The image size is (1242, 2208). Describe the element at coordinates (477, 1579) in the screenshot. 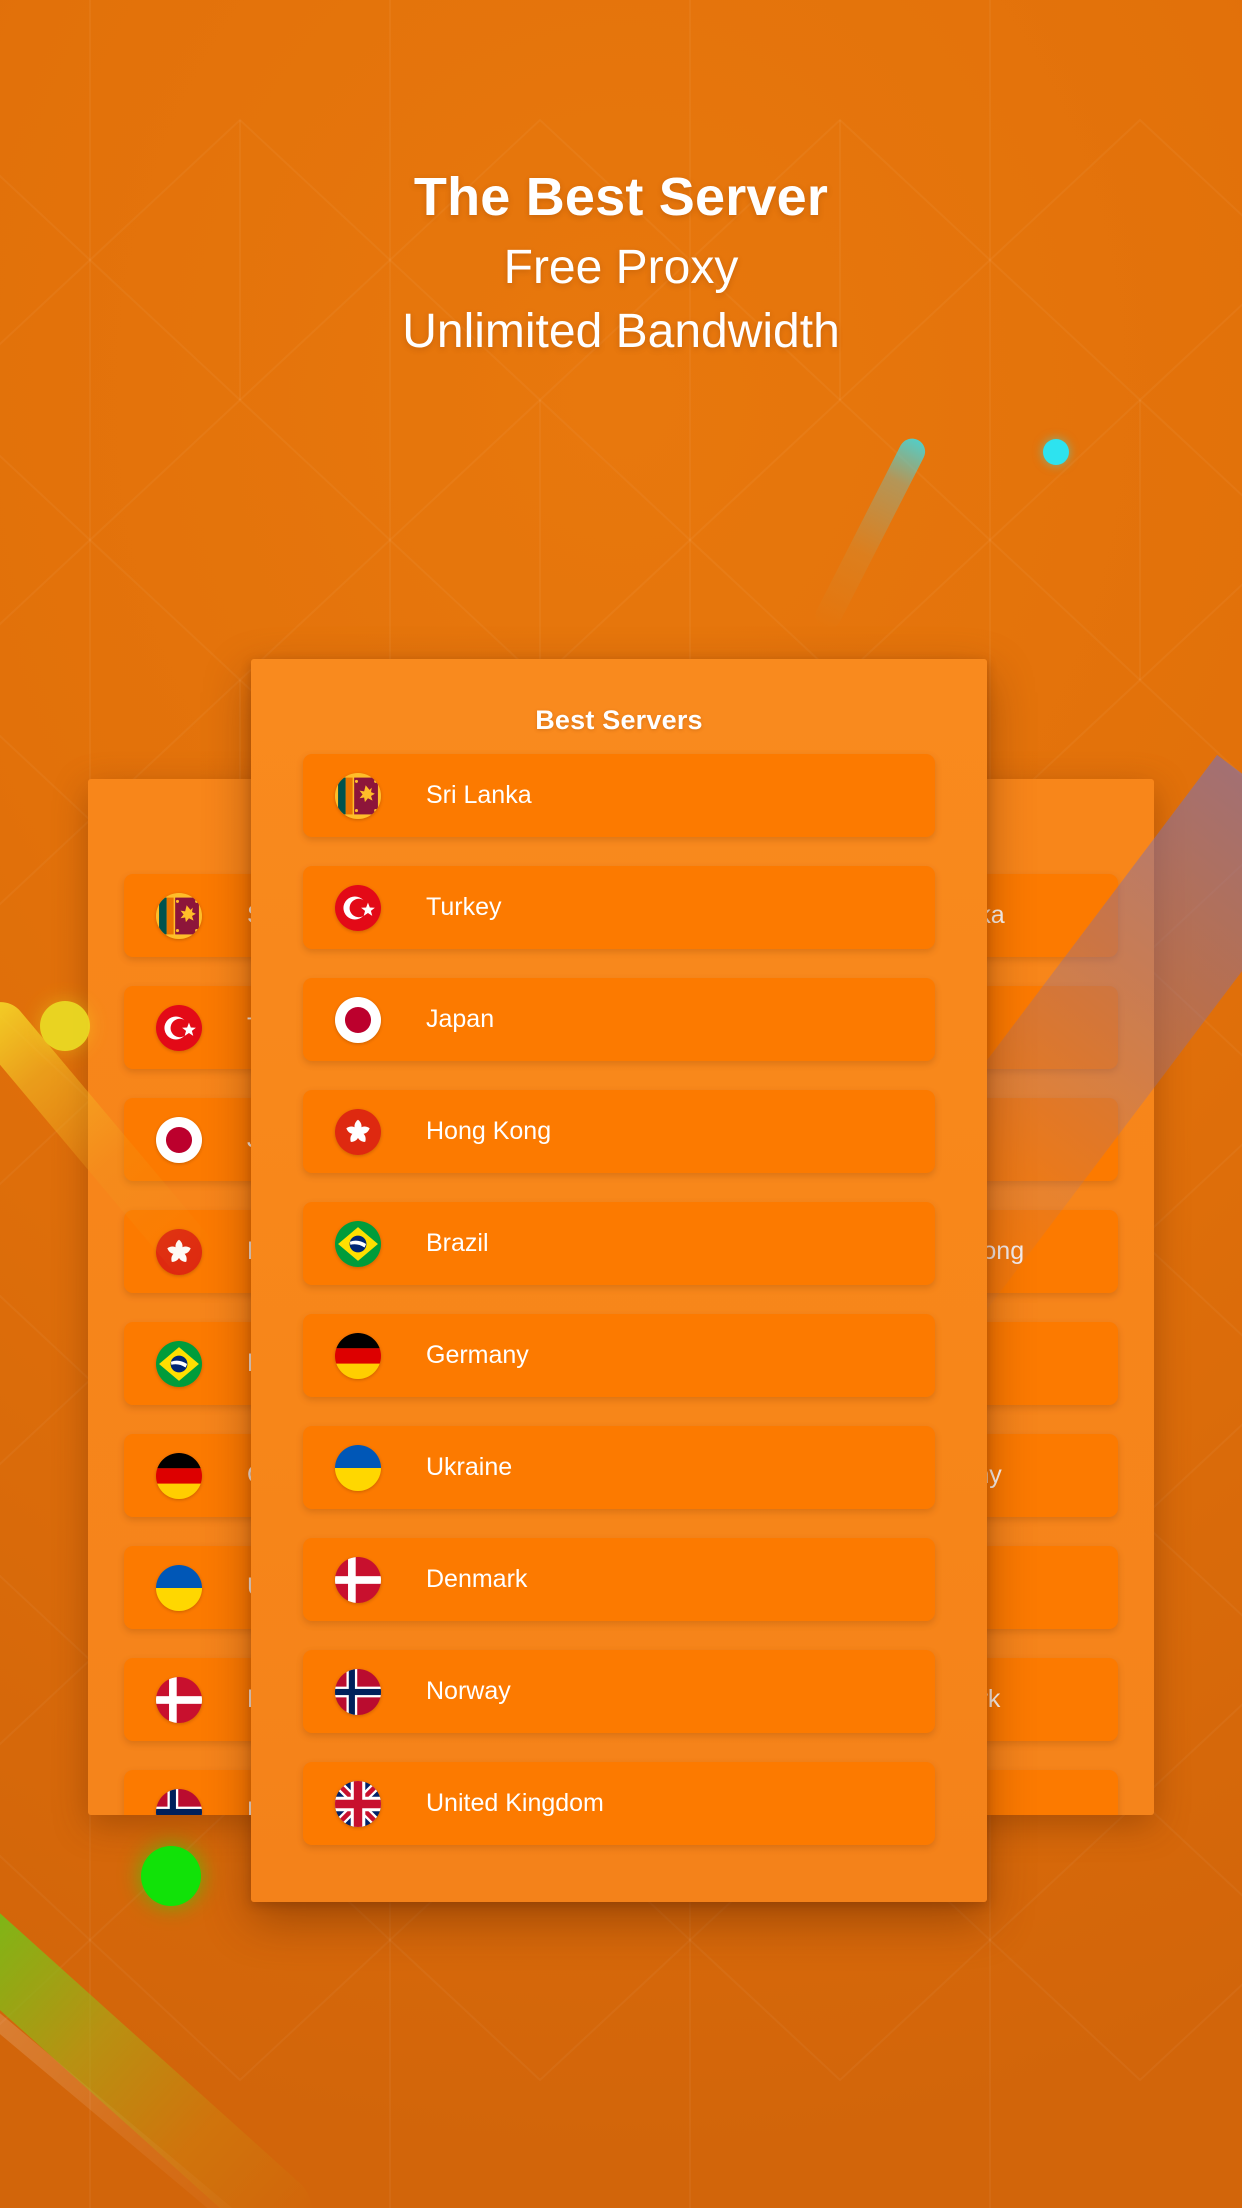

I see `server-row-label: Denmark` at that location.